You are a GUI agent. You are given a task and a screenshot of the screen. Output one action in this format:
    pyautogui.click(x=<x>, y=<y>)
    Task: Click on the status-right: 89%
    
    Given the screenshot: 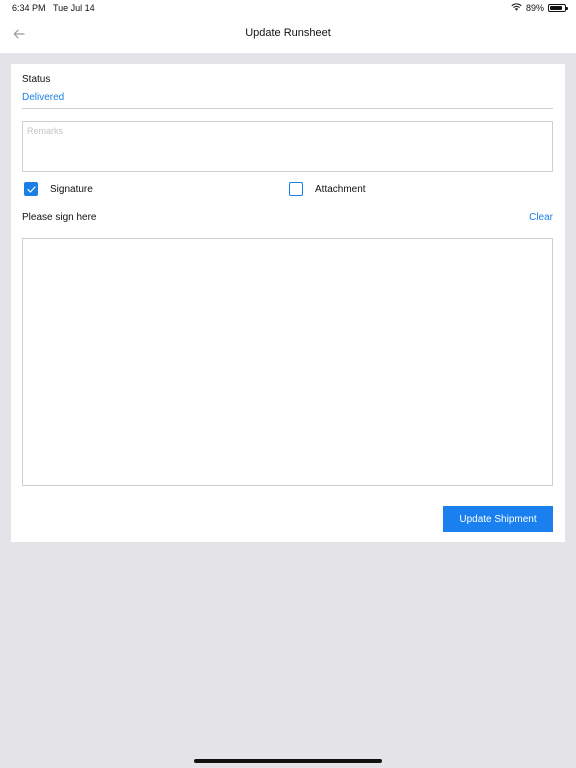 What is the action you would take?
    pyautogui.click(x=539, y=8)
    